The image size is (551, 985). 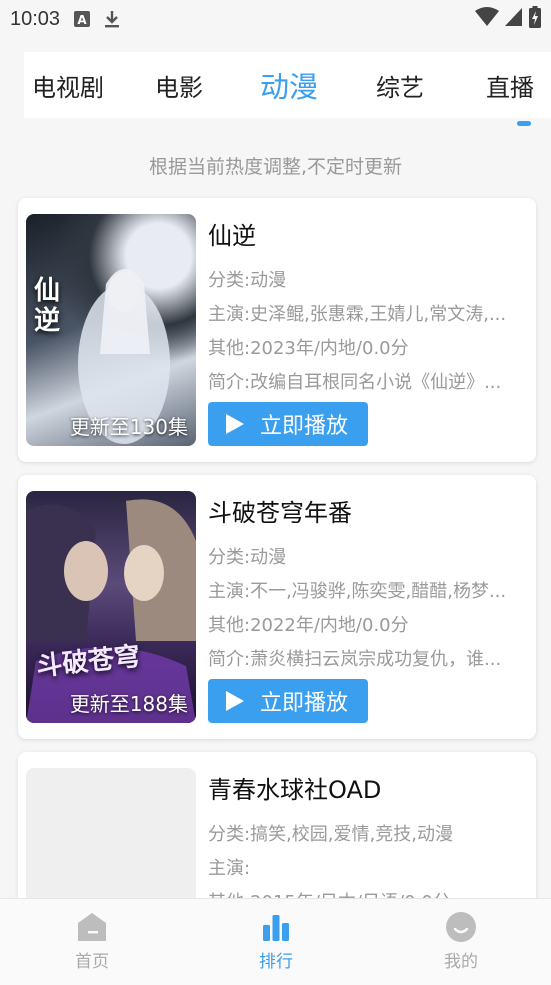 What do you see at coordinates (461, 962) in the screenshot?
I see `nav-mine-label: 我的` at bounding box center [461, 962].